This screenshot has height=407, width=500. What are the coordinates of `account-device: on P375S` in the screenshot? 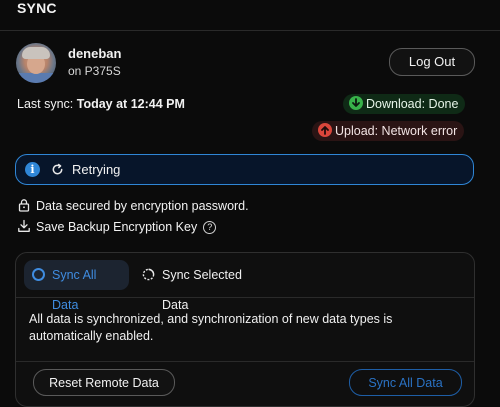 It's located at (94, 71).